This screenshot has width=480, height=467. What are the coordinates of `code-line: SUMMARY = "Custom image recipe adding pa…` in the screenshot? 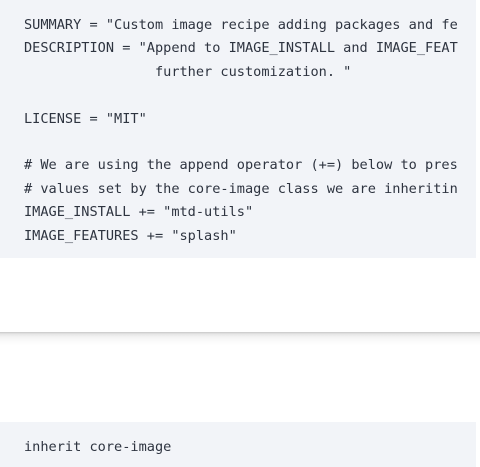 It's located at (241, 25).